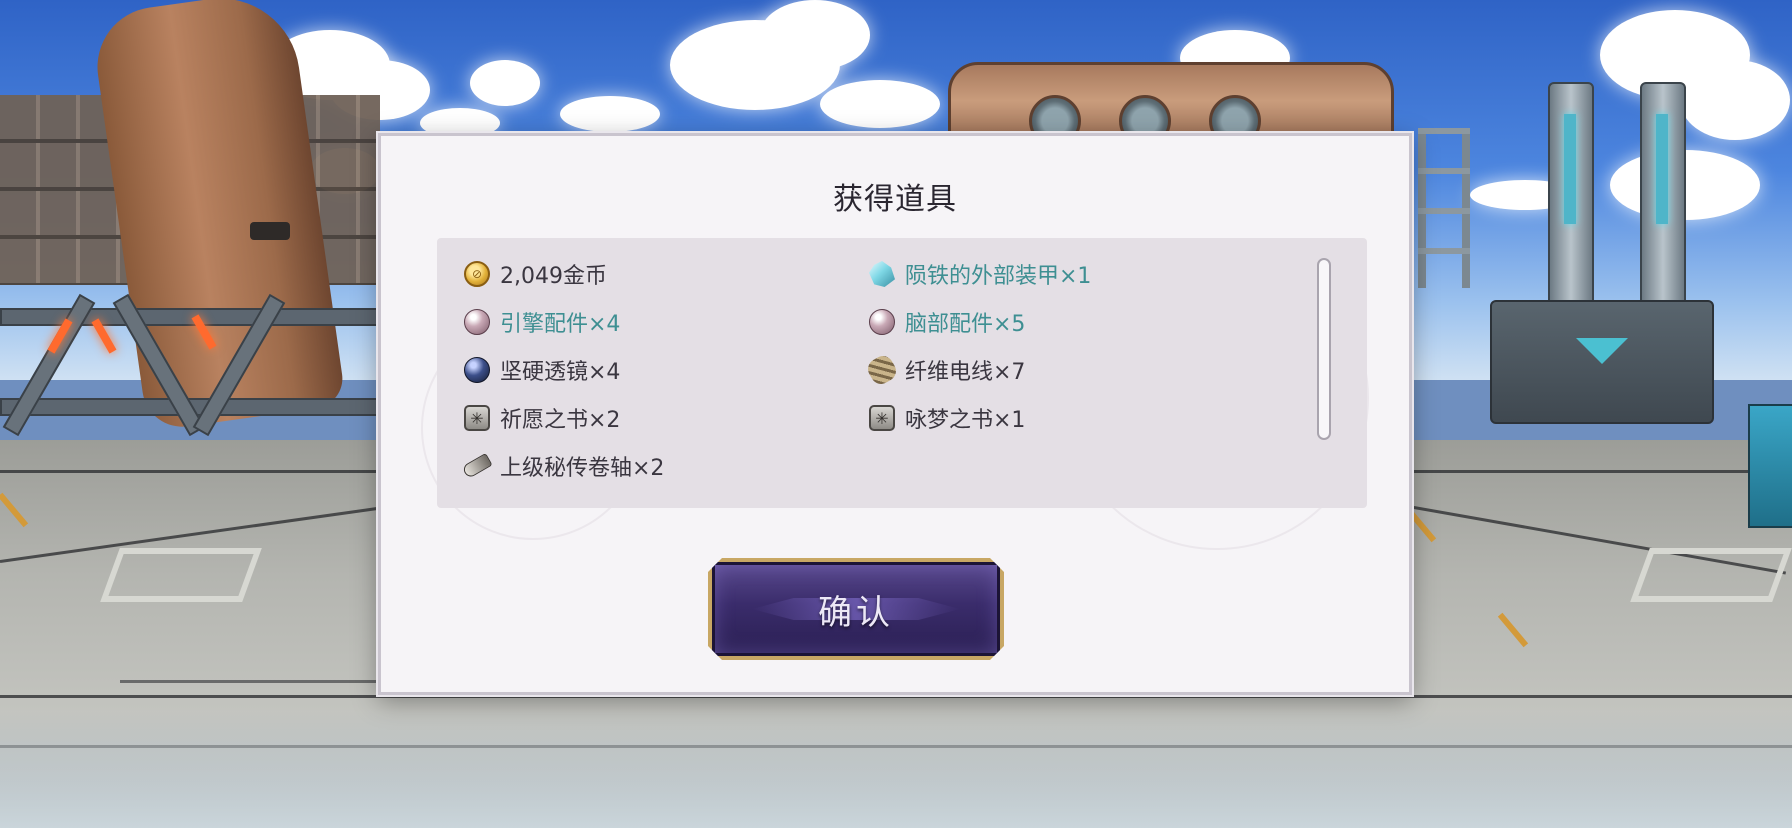 This screenshot has height=828, width=1792. What do you see at coordinates (998, 276) in the screenshot?
I see `reward-item-label: 陨铁的外部装甲×1` at bounding box center [998, 276].